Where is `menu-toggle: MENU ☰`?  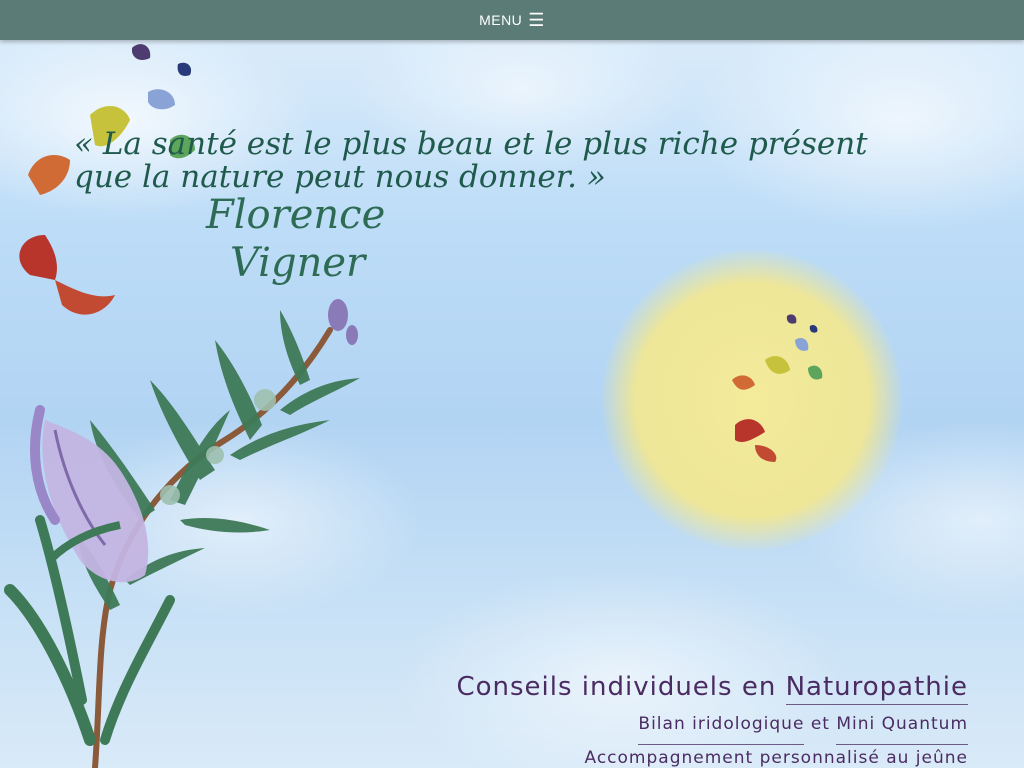 menu-toggle: MENU ☰ is located at coordinates (512, 20).